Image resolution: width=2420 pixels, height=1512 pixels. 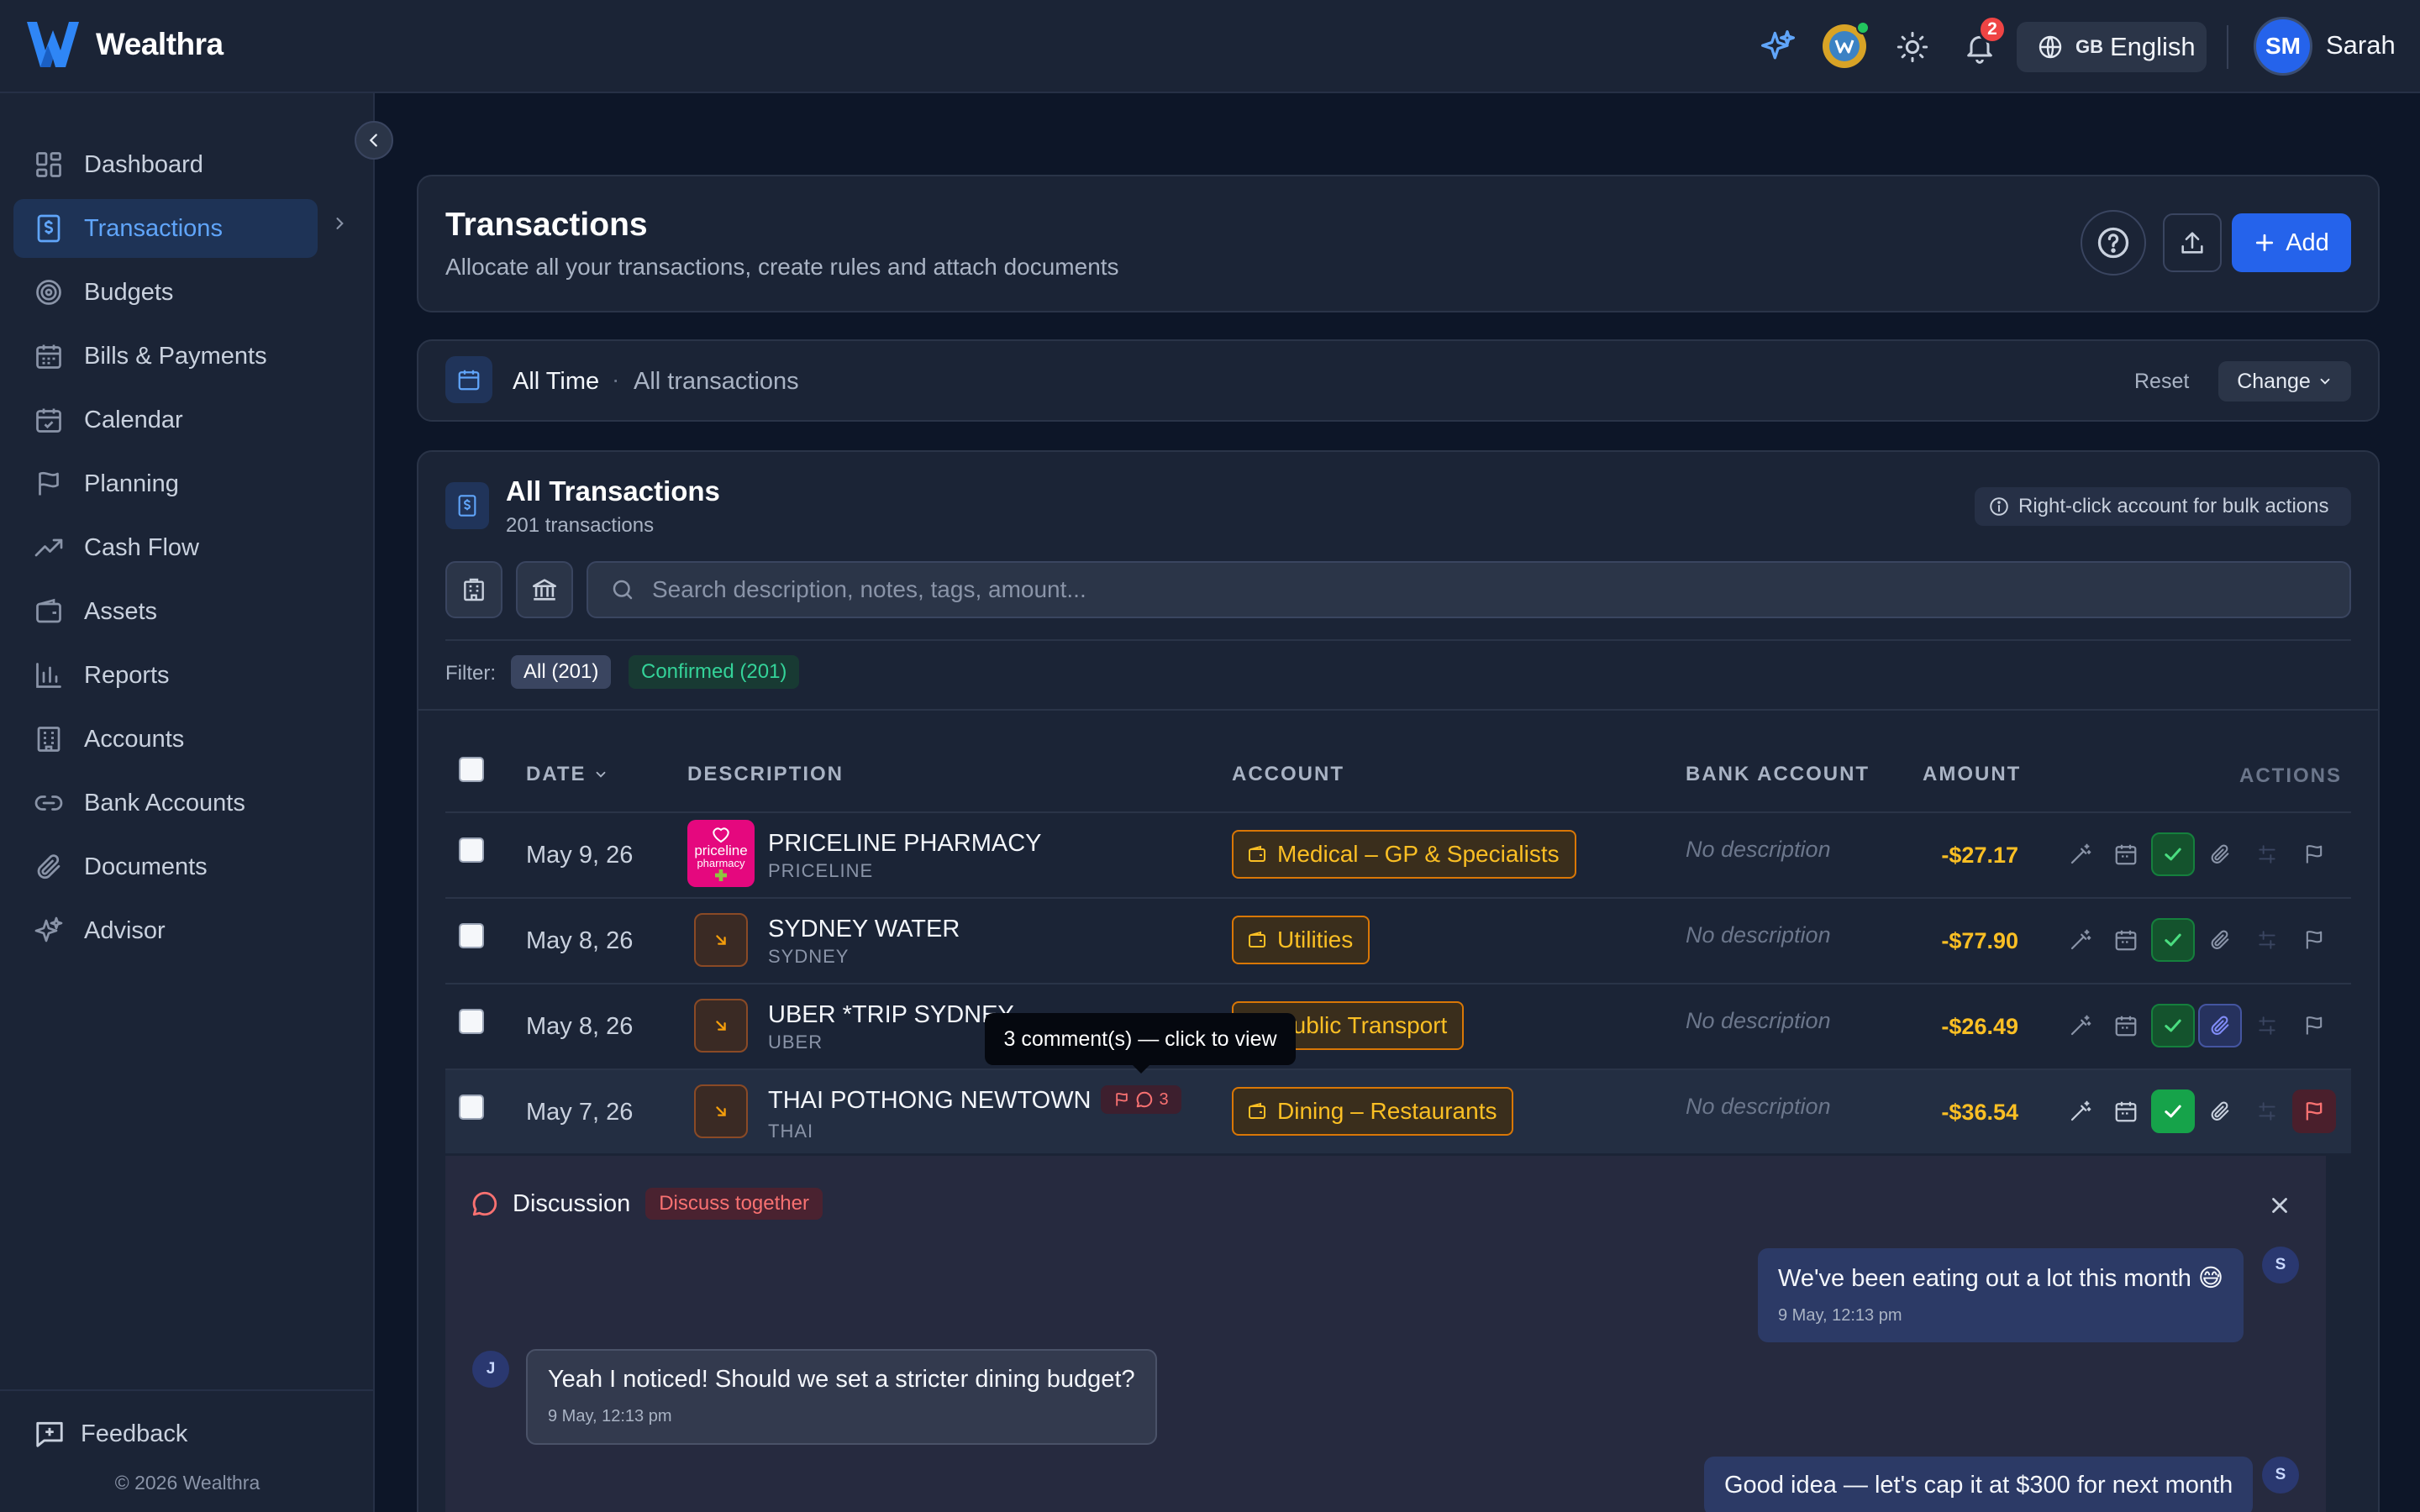 What do you see at coordinates (2153, 46) in the screenshot?
I see `language-label: English` at bounding box center [2153, 46].